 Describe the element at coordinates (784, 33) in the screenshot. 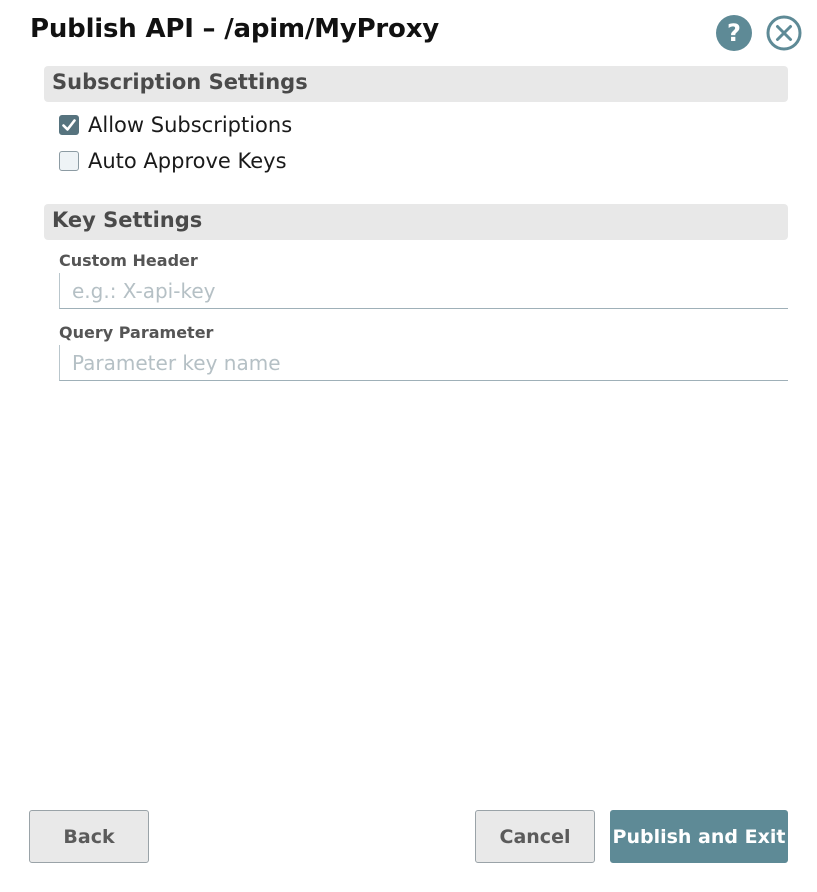

I see `close-icon` at that location.